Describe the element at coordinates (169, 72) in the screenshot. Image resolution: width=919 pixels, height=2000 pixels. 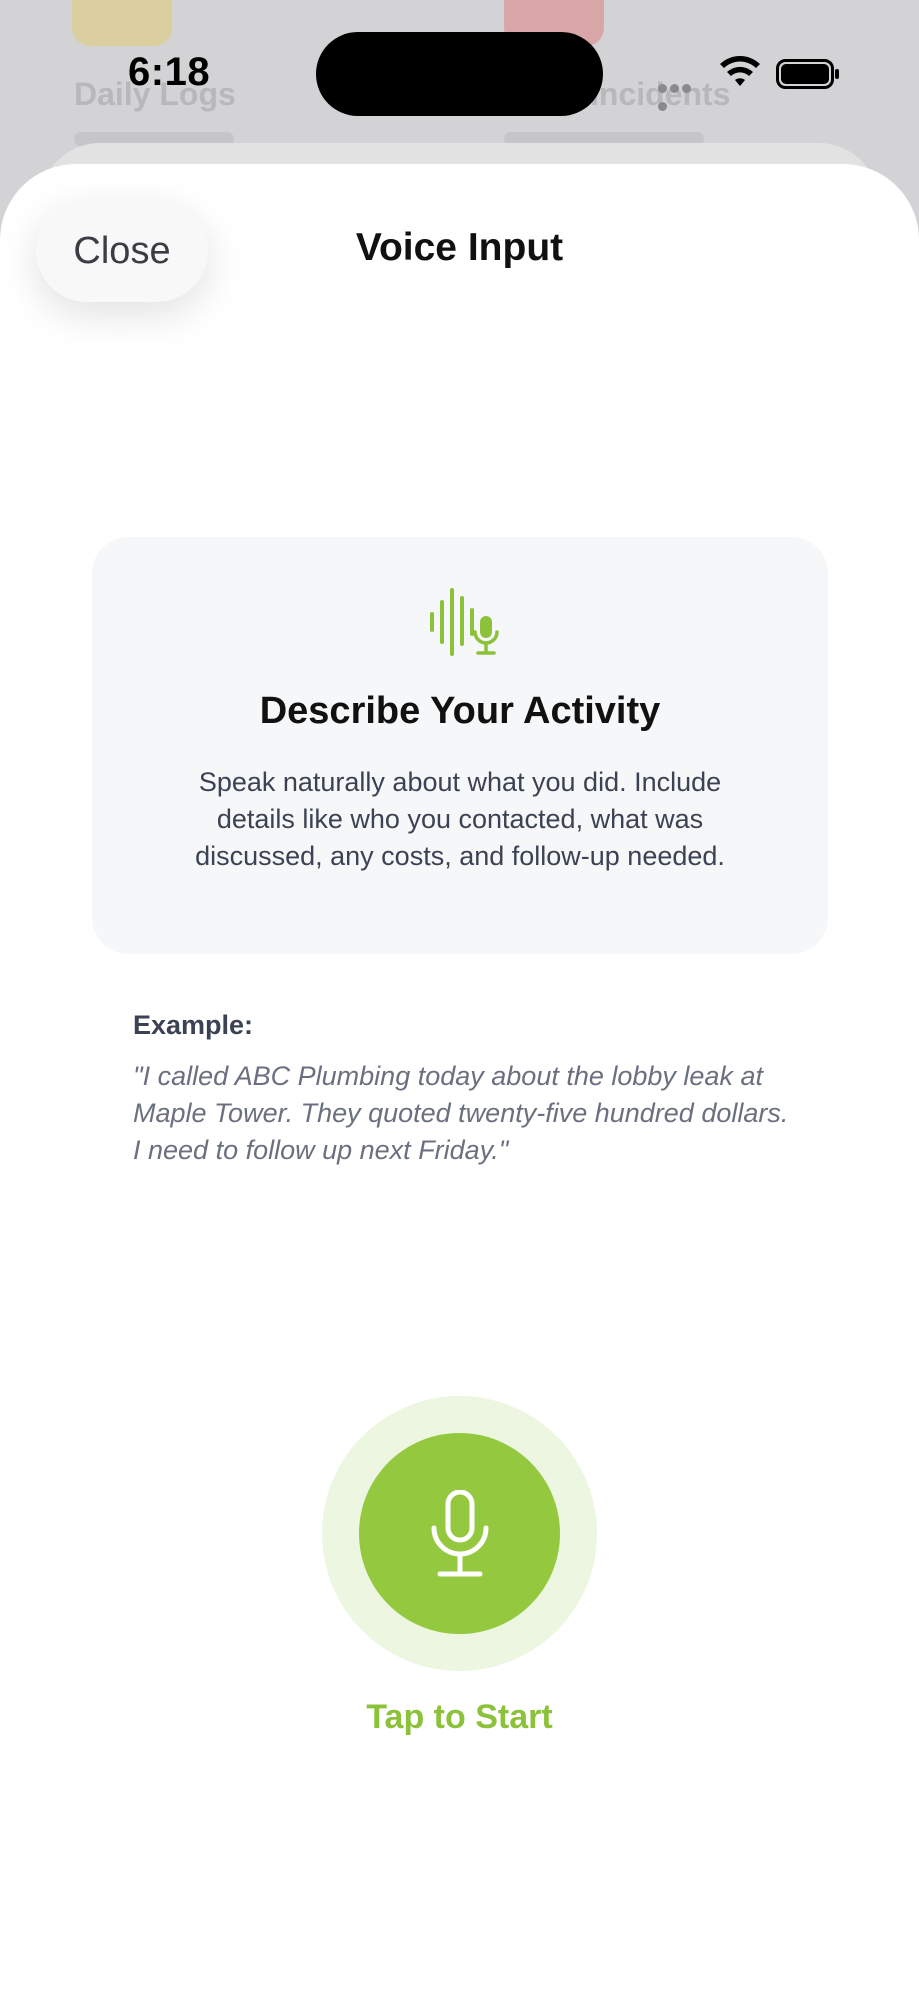
I see `status-time: 6:18` at that location.